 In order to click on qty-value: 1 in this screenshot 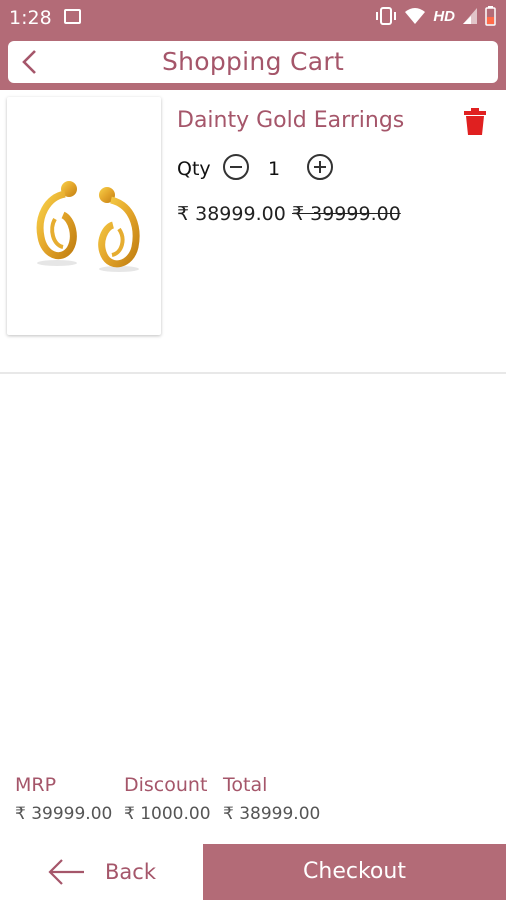, I will do `click(274, 169)`.